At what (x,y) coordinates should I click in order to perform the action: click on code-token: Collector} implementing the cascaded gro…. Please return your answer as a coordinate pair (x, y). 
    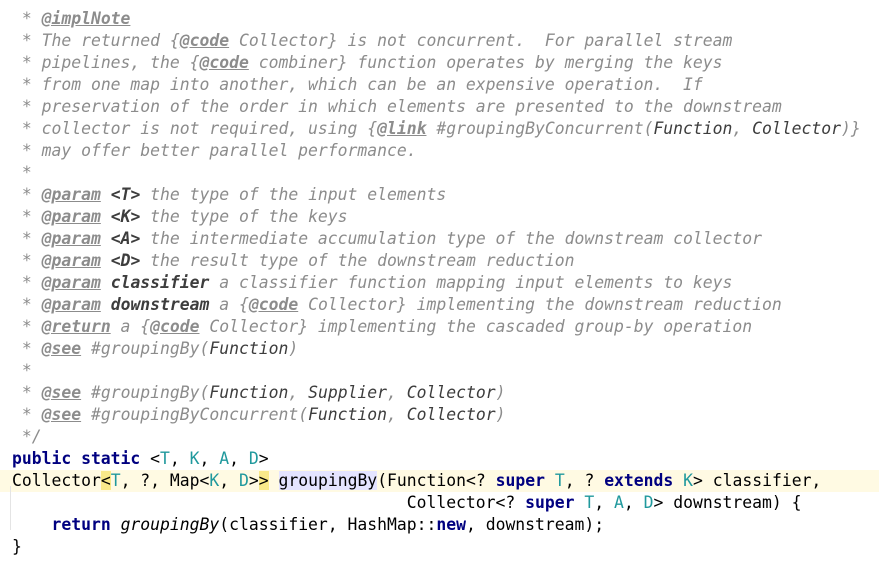
    Looking at the image, I should click on (476, 326).